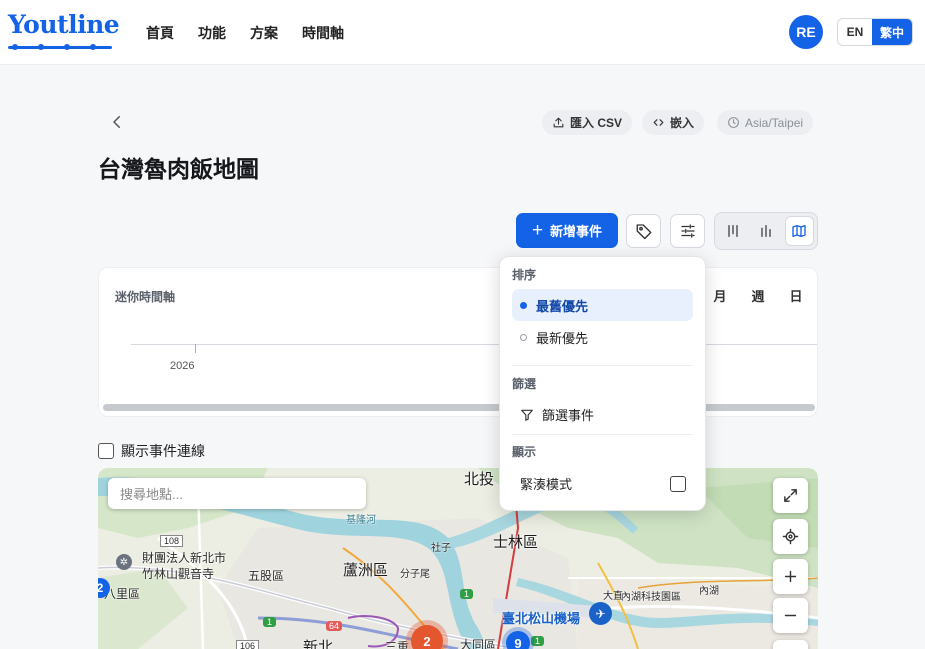  Describe the element at coordinates (562, 306) in the screenshot. I see `sort-oldest-label: 最舊優先` at that location.